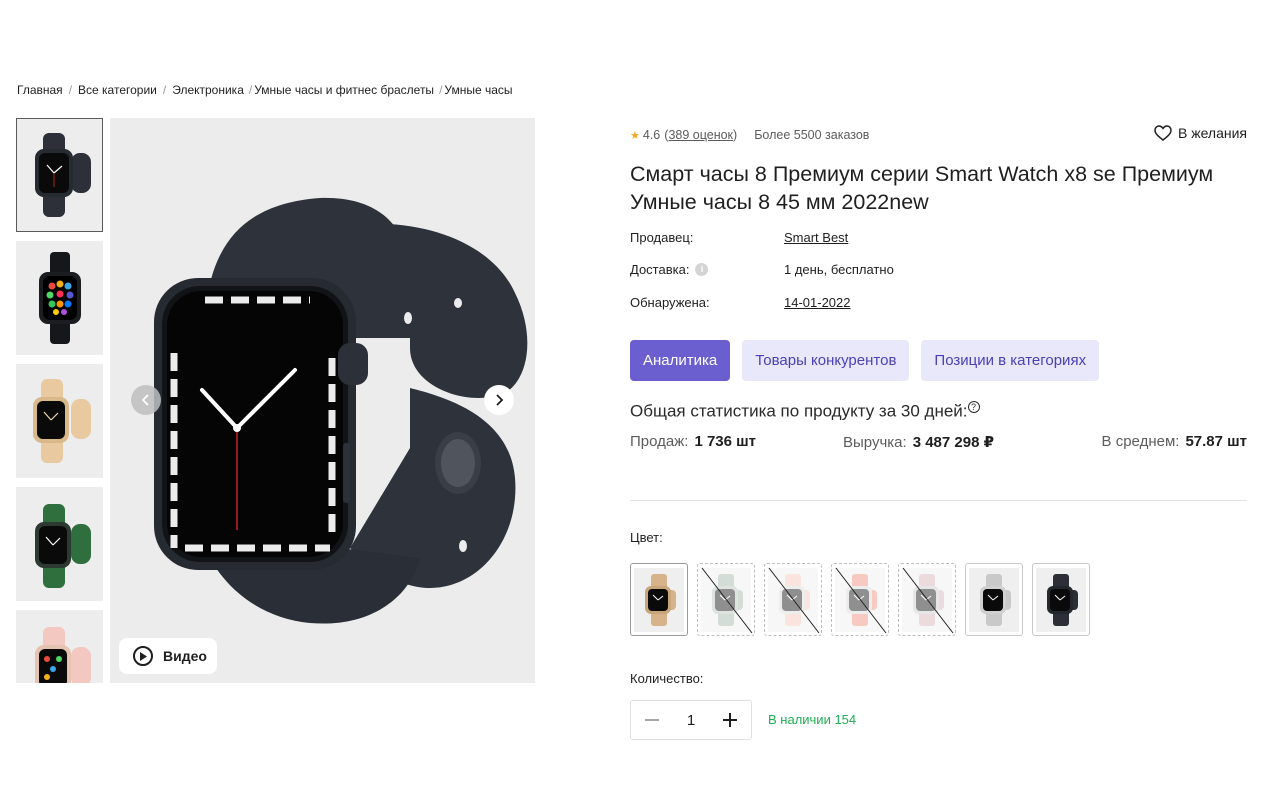 This screenshot has width=1280, height=800. I want to click on quantity-decrease-button, so click(652, 720).